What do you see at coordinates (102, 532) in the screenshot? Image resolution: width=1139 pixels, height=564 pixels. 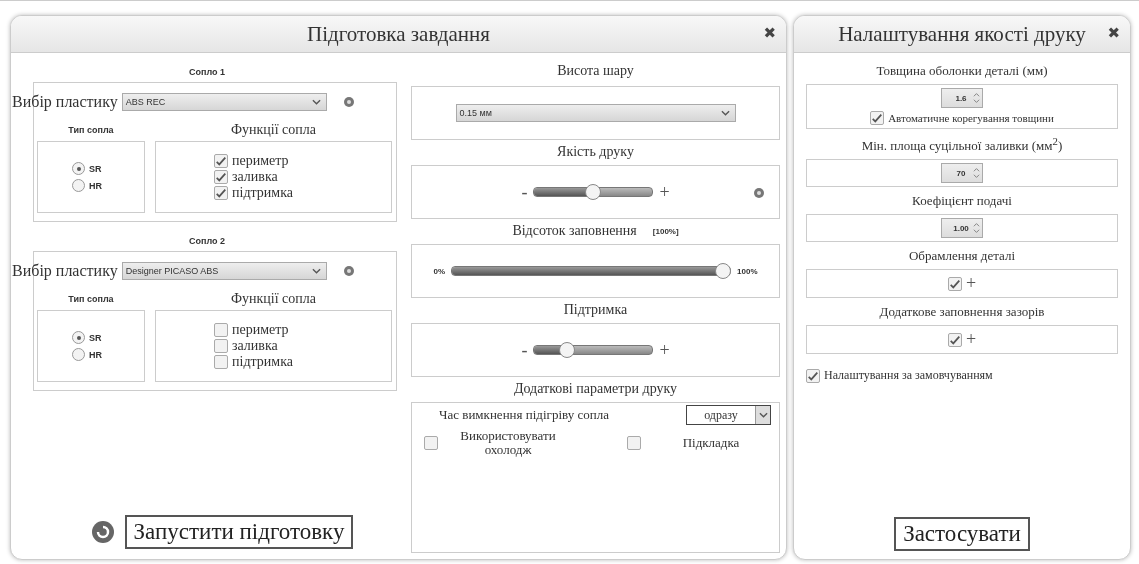 I see `refresh-icon` at bounding box center [102, 532].